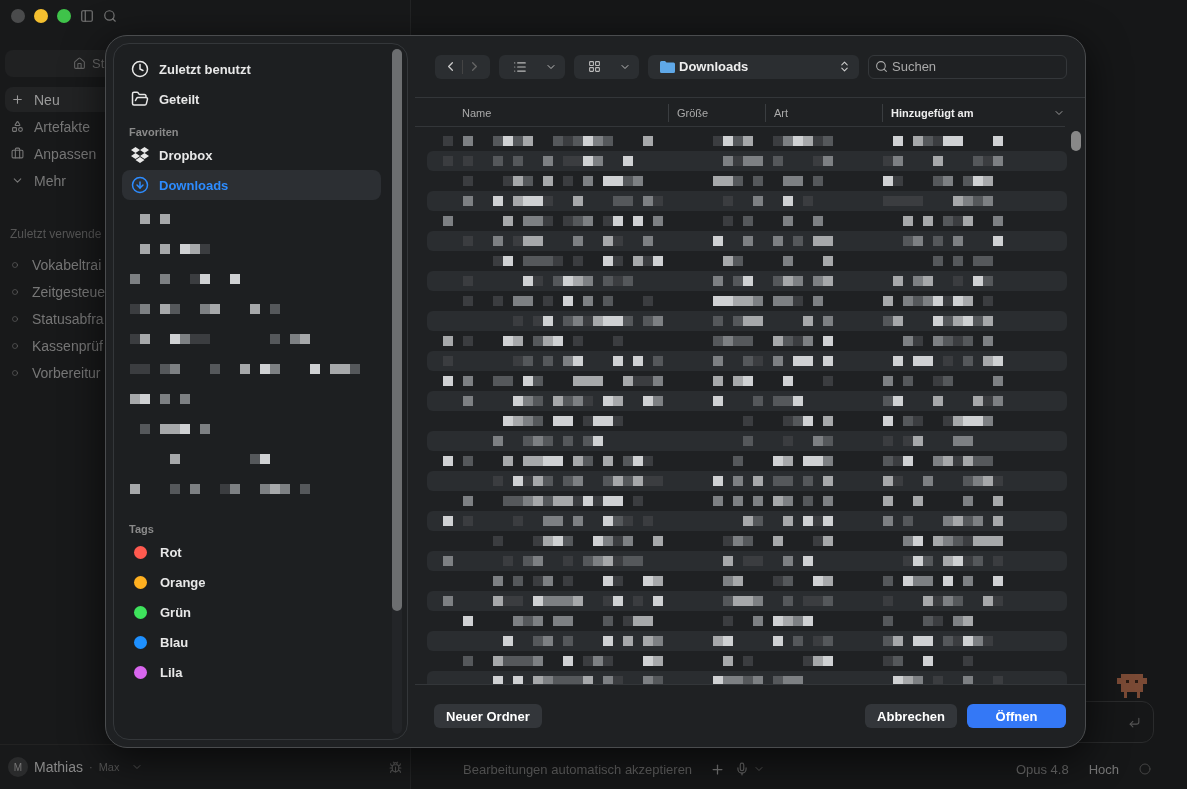  What do you see at coordinates (142, 529) in the screenshot?
I see `section-title: Tags` at bounding box center [142, 529].